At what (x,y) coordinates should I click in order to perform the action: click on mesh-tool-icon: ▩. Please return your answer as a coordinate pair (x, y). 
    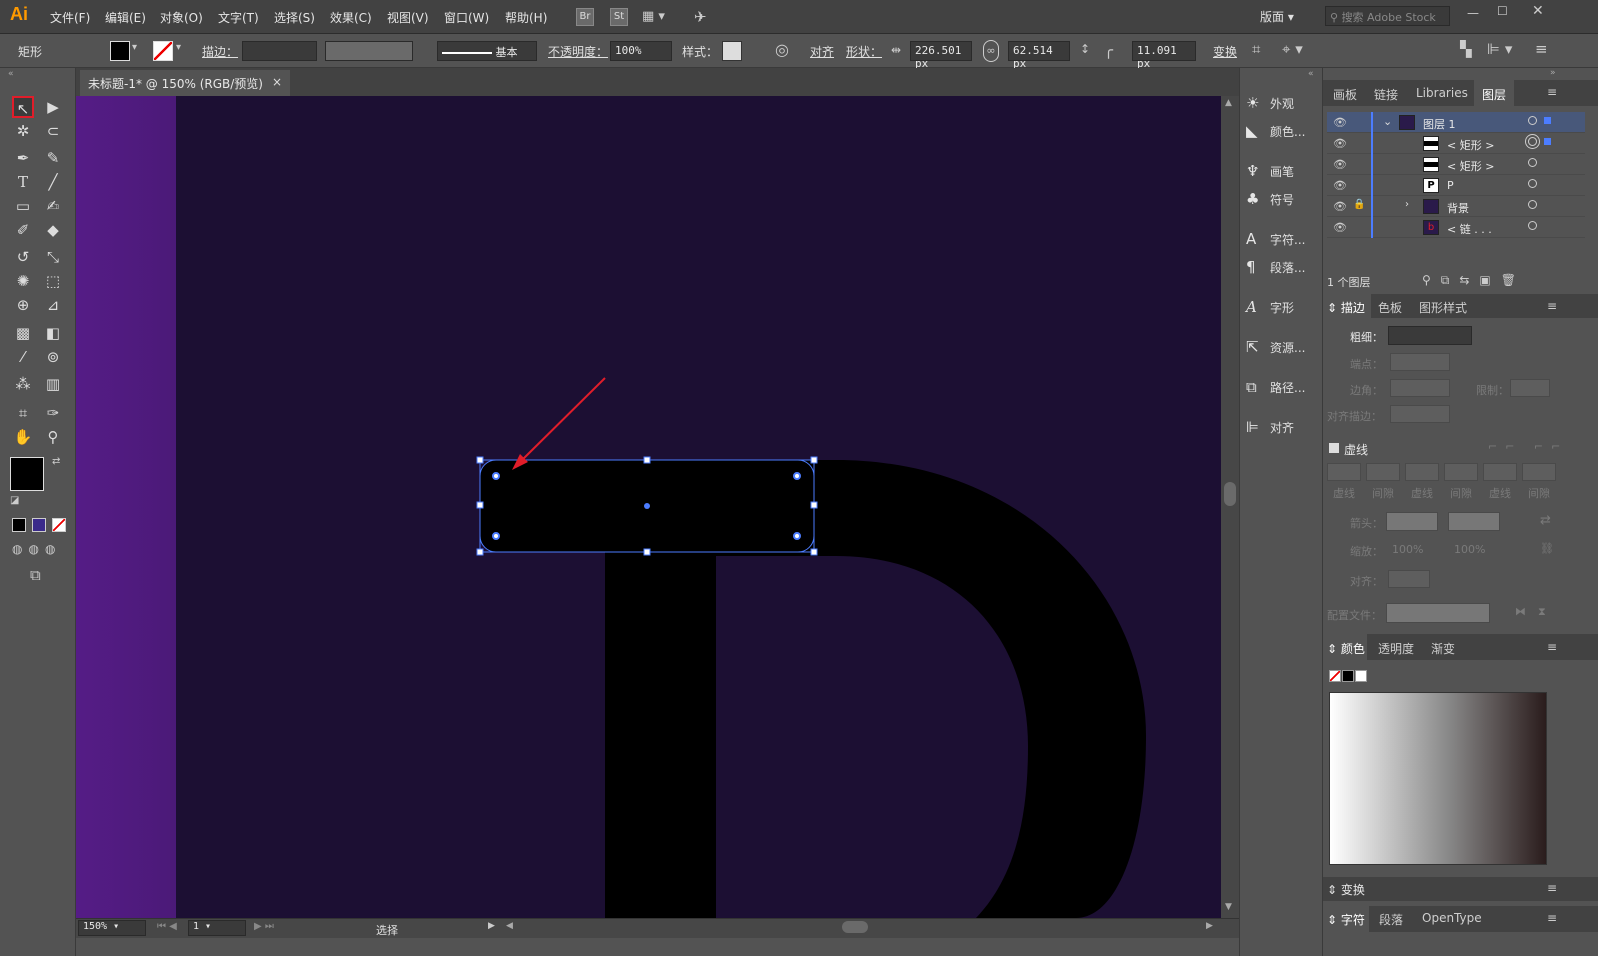
    Looking at the image, I should click on (23, 333).